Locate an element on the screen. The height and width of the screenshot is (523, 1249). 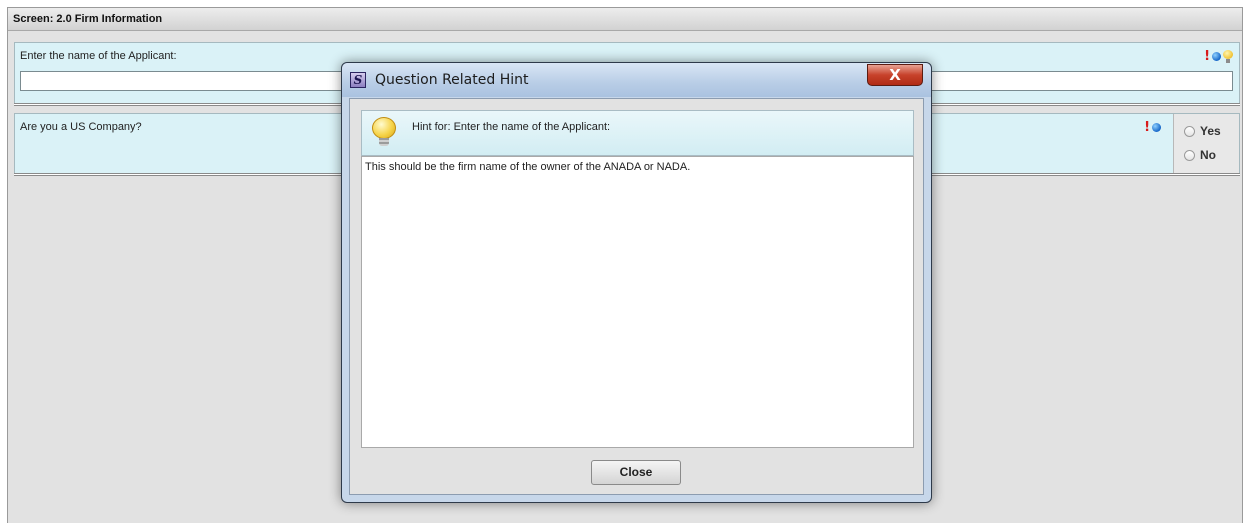
question-label: Are you a US Company? is located at coordinates (81, 127).